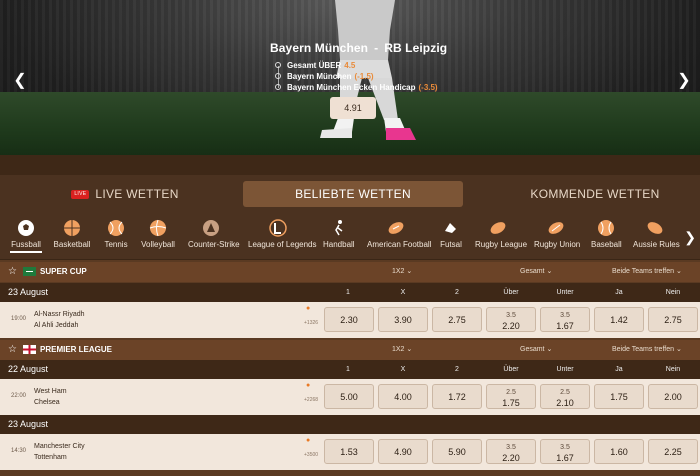 The height and width of the screenshot is (476, 700). I want to click on sport-basketball: Basketball, so click(72, 234).